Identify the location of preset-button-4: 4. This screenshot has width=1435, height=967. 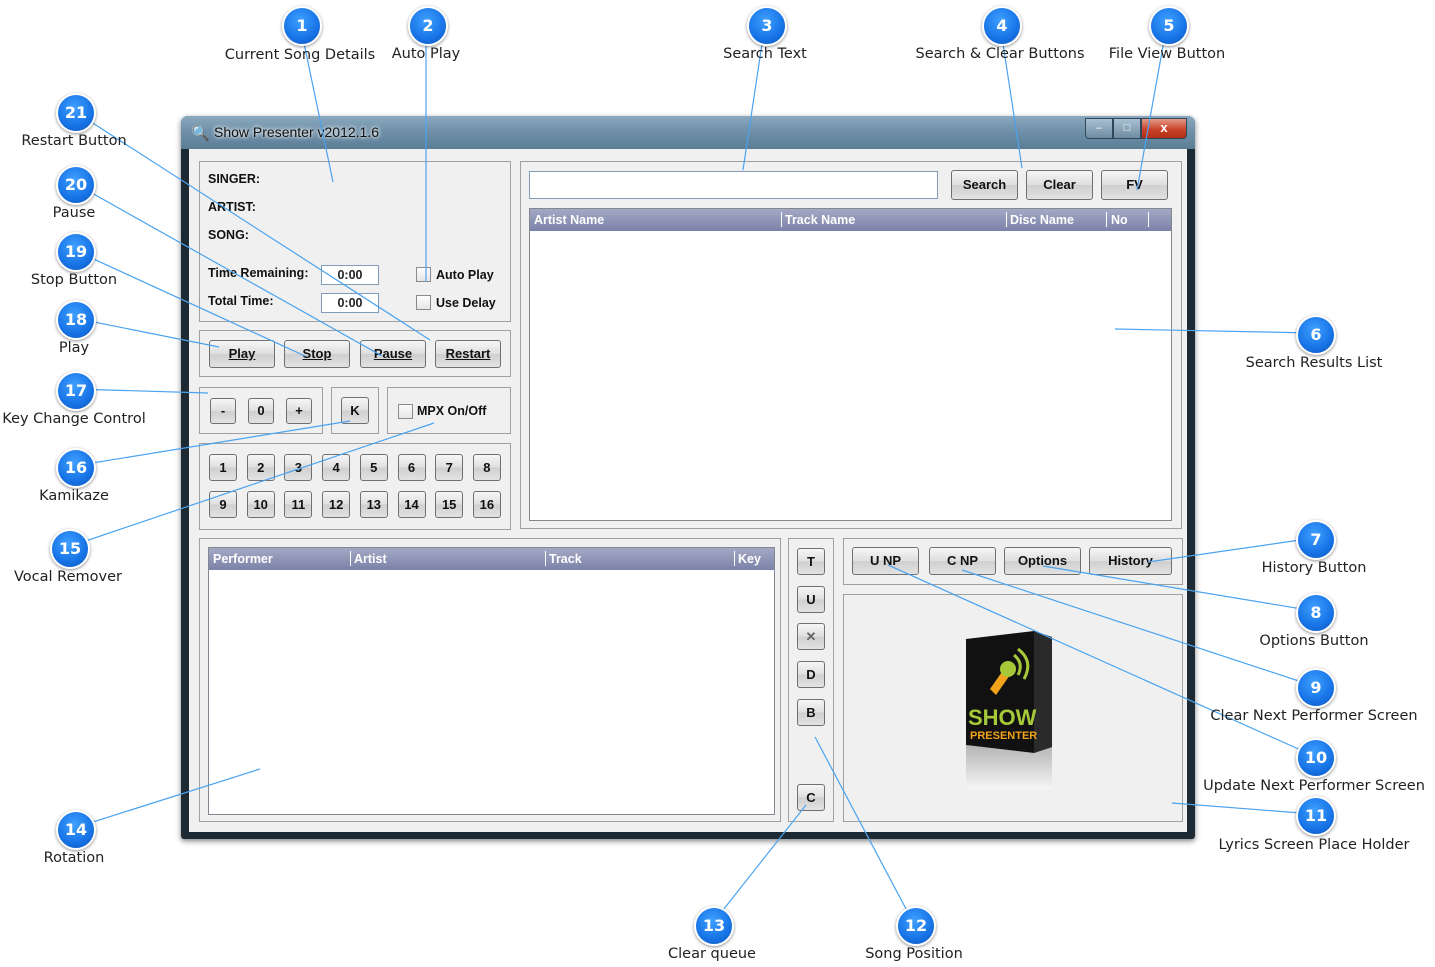
(336, 467).